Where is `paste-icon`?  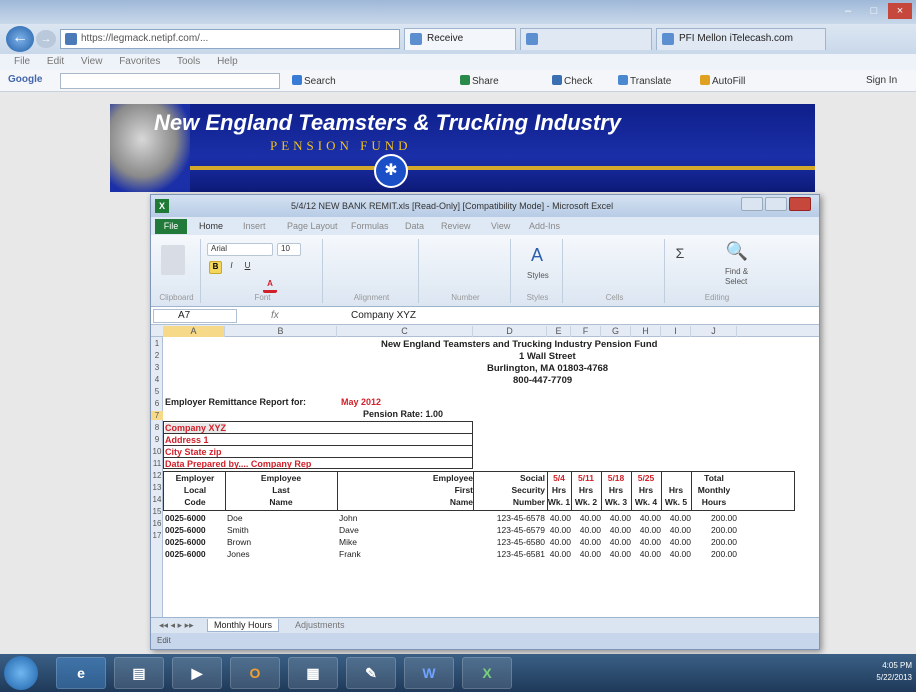 paste-icon is located at coordinates (173, 260).